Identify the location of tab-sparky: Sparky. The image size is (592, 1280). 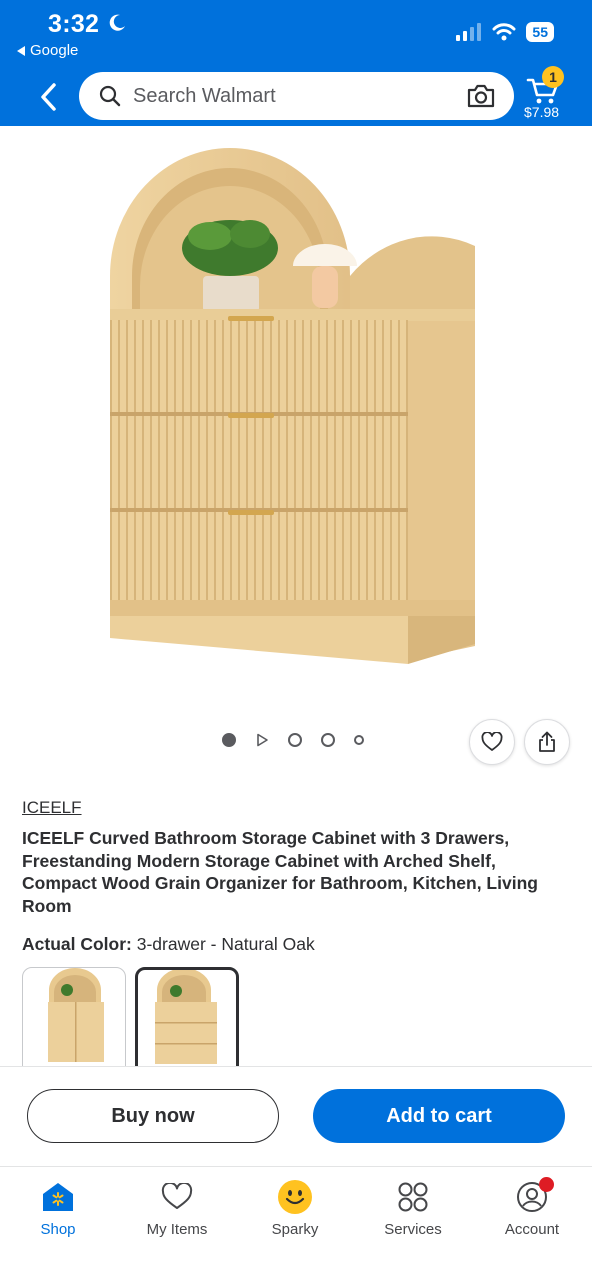
(295, 1208).